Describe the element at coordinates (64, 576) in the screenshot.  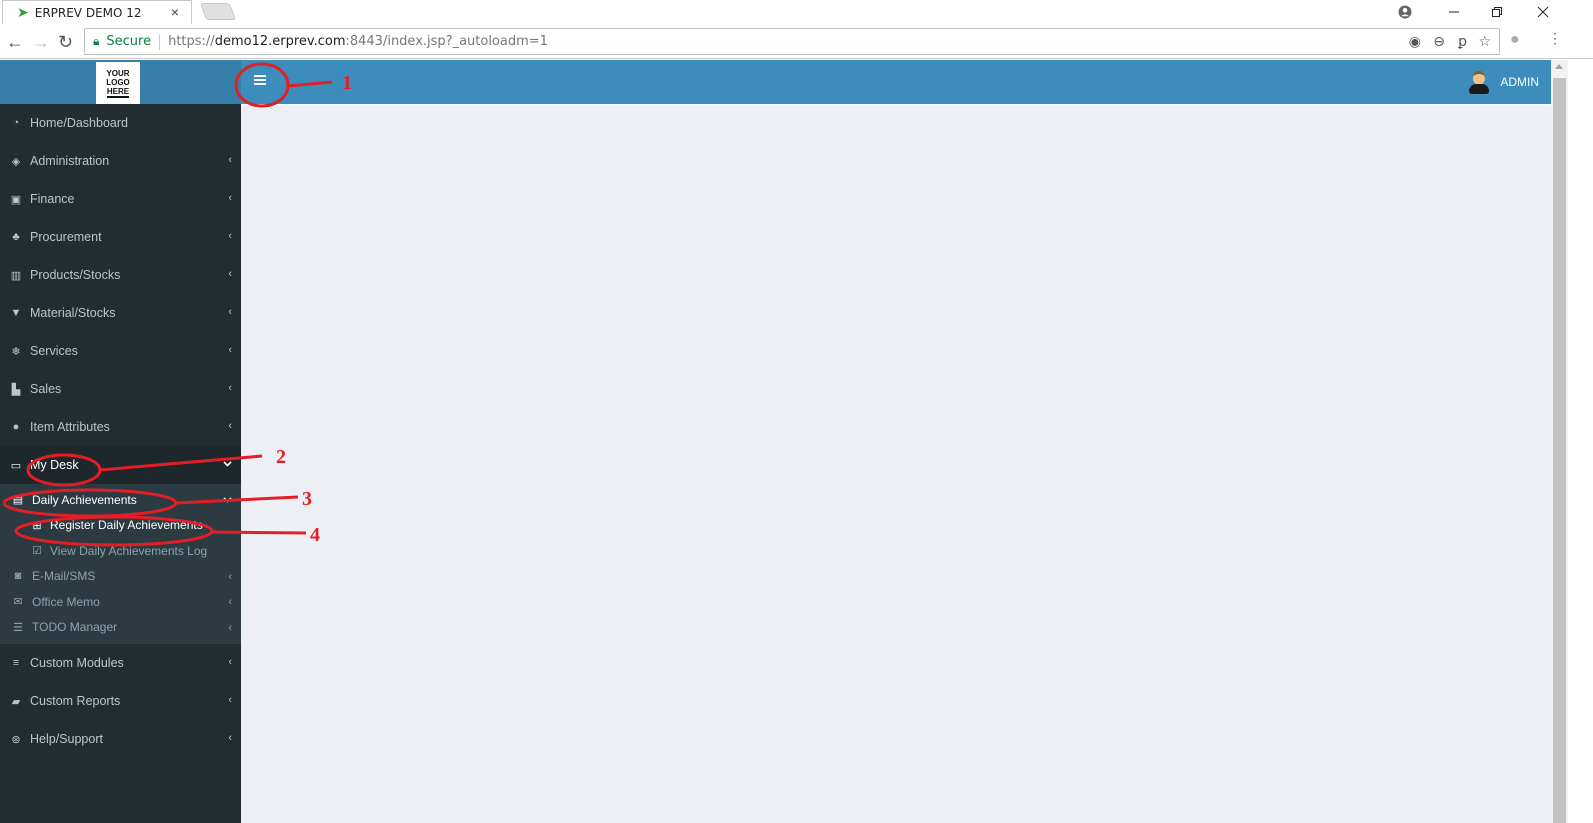
I see `submenu-item-label: E-Mail/SMS` at that location.